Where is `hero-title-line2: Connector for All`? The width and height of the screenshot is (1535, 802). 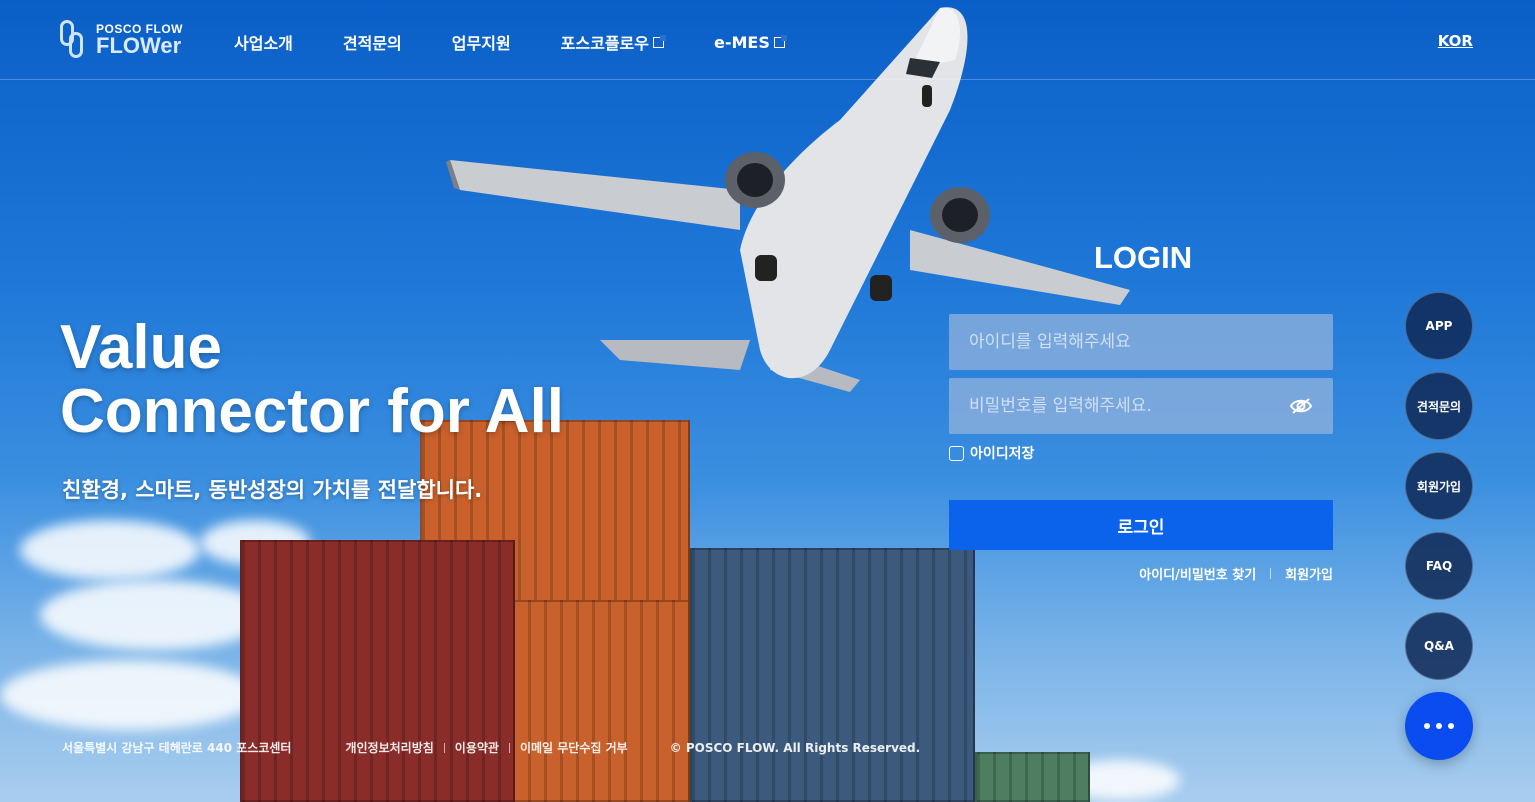 hero-title-line2: Connector for All is located at coordinates (312, 411).